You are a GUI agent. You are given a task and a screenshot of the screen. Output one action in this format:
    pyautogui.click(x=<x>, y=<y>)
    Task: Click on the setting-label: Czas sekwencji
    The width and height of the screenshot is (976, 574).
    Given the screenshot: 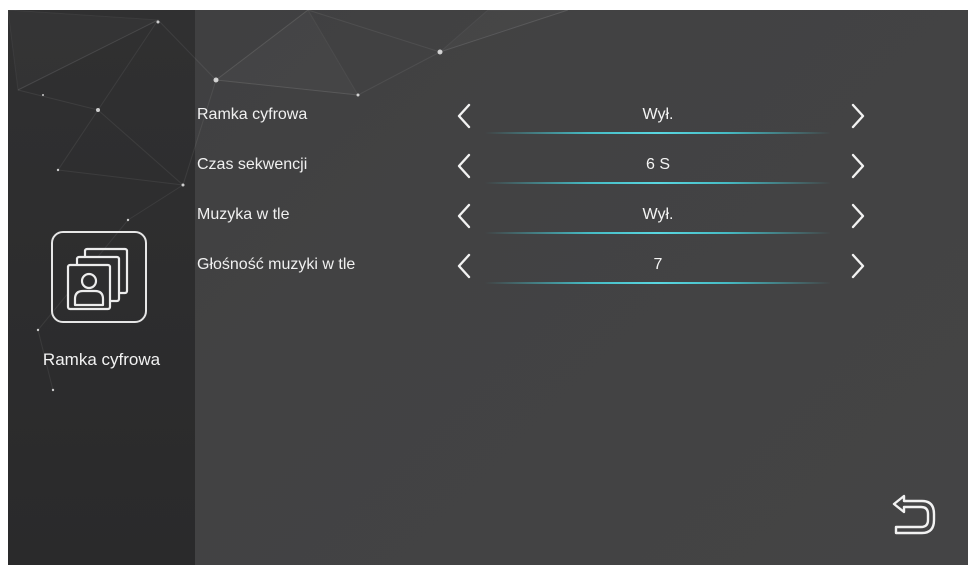 What is the action you would take?
    pyautogui.click(x=252, y=164)
    